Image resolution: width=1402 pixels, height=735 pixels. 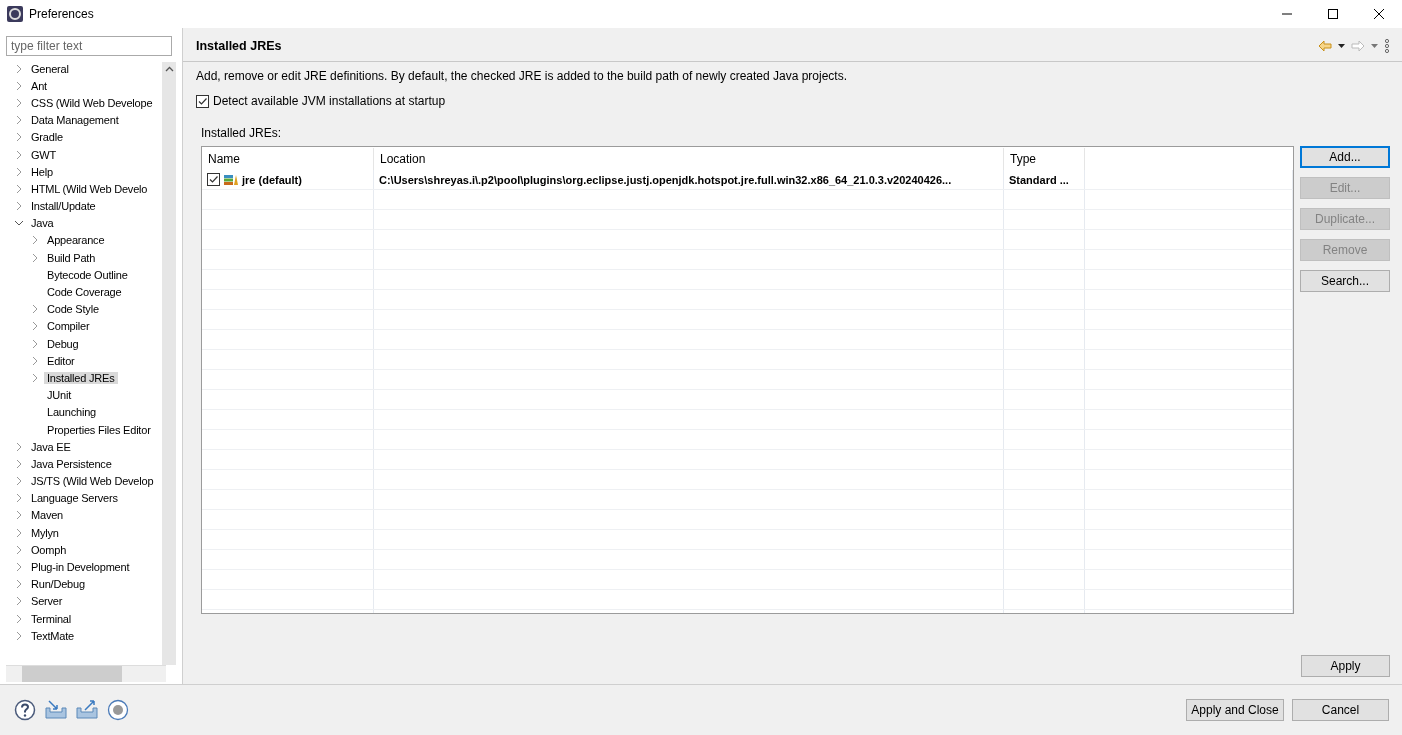 What do you see at coordinates (51, 446) in the screenshot?
I see `tree-item: Java EE` at bounding box center [51, 446].